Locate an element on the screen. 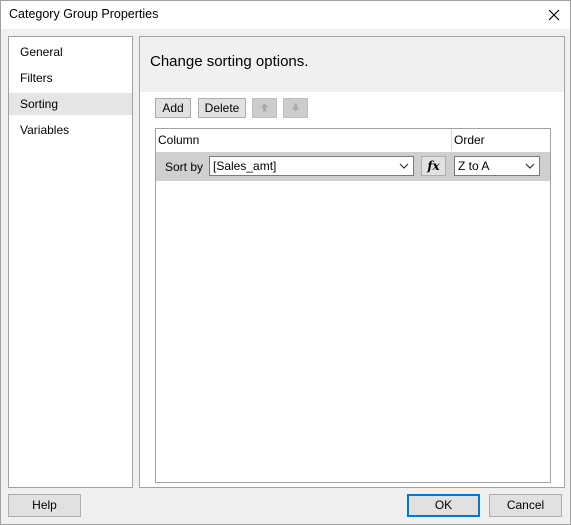 This screenshot has width=571, height=525. arrow-up-icon is located at coordinates (264, 107).